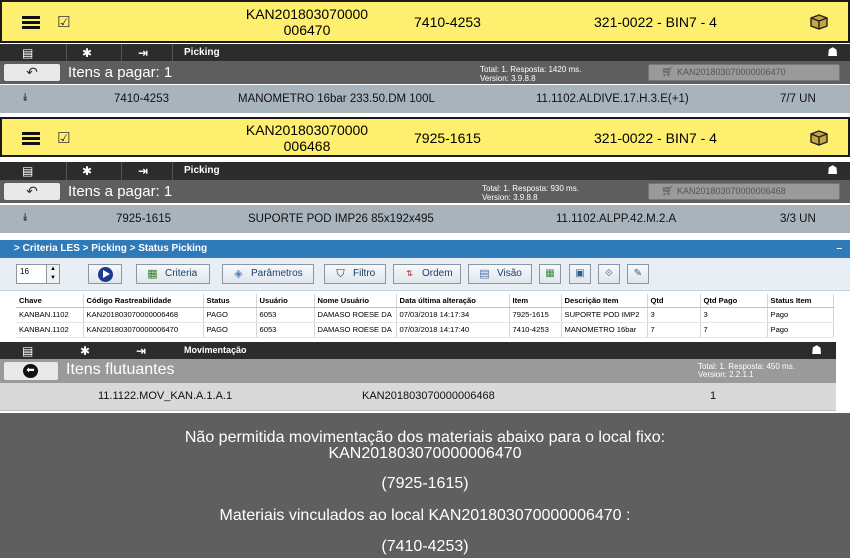 This screenshot has height=558, width=850. What do you see at coordinates (550, 274) in the screenshot?
I see `export-icon: ▦` at bounding box center [550, 274].